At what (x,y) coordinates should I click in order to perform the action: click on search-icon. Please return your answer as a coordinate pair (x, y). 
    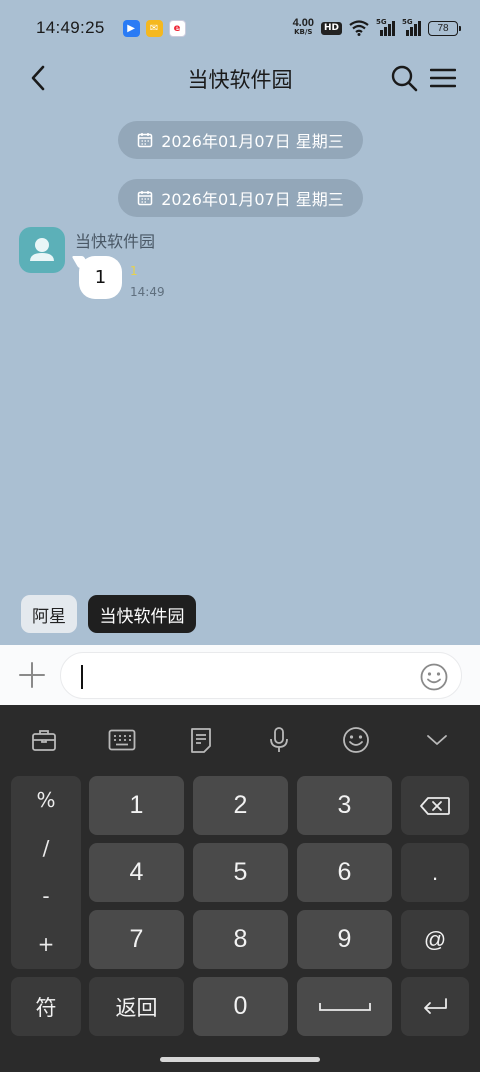
    Looking at the image, I should click on (404, 78).